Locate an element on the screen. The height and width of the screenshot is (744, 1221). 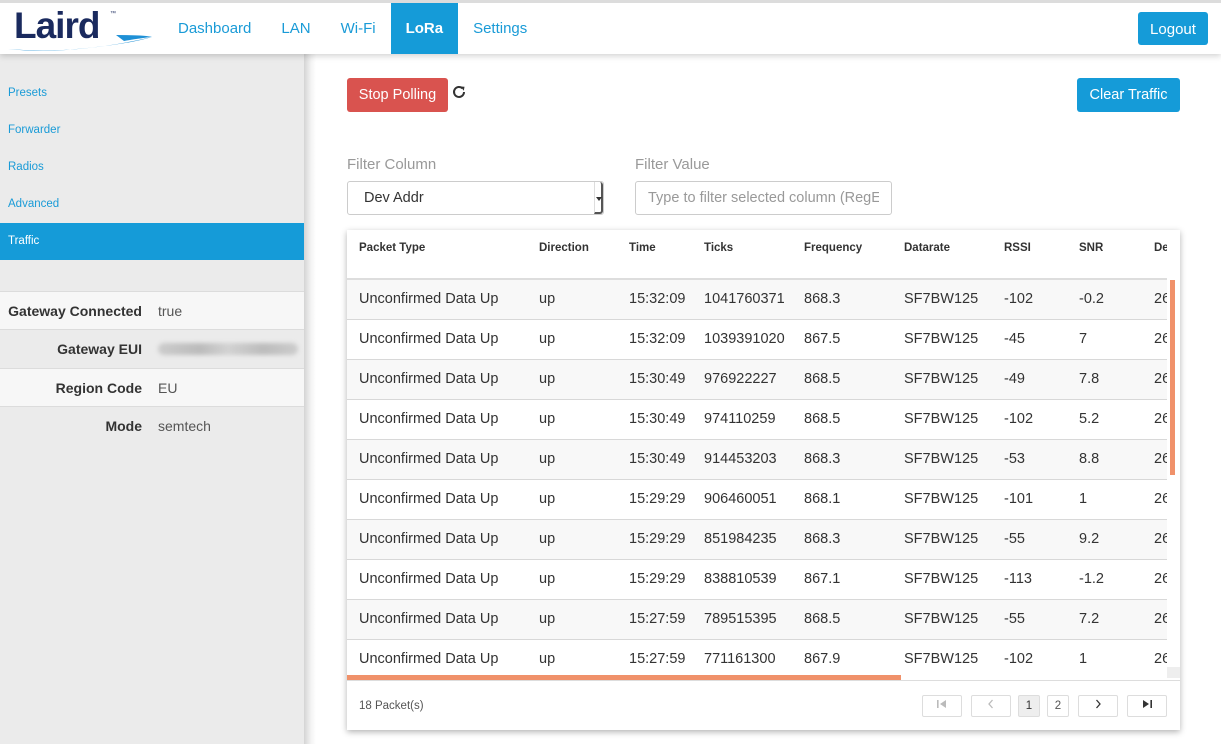
cell-ticks: 771161300 is located at coordinates (742, 658).